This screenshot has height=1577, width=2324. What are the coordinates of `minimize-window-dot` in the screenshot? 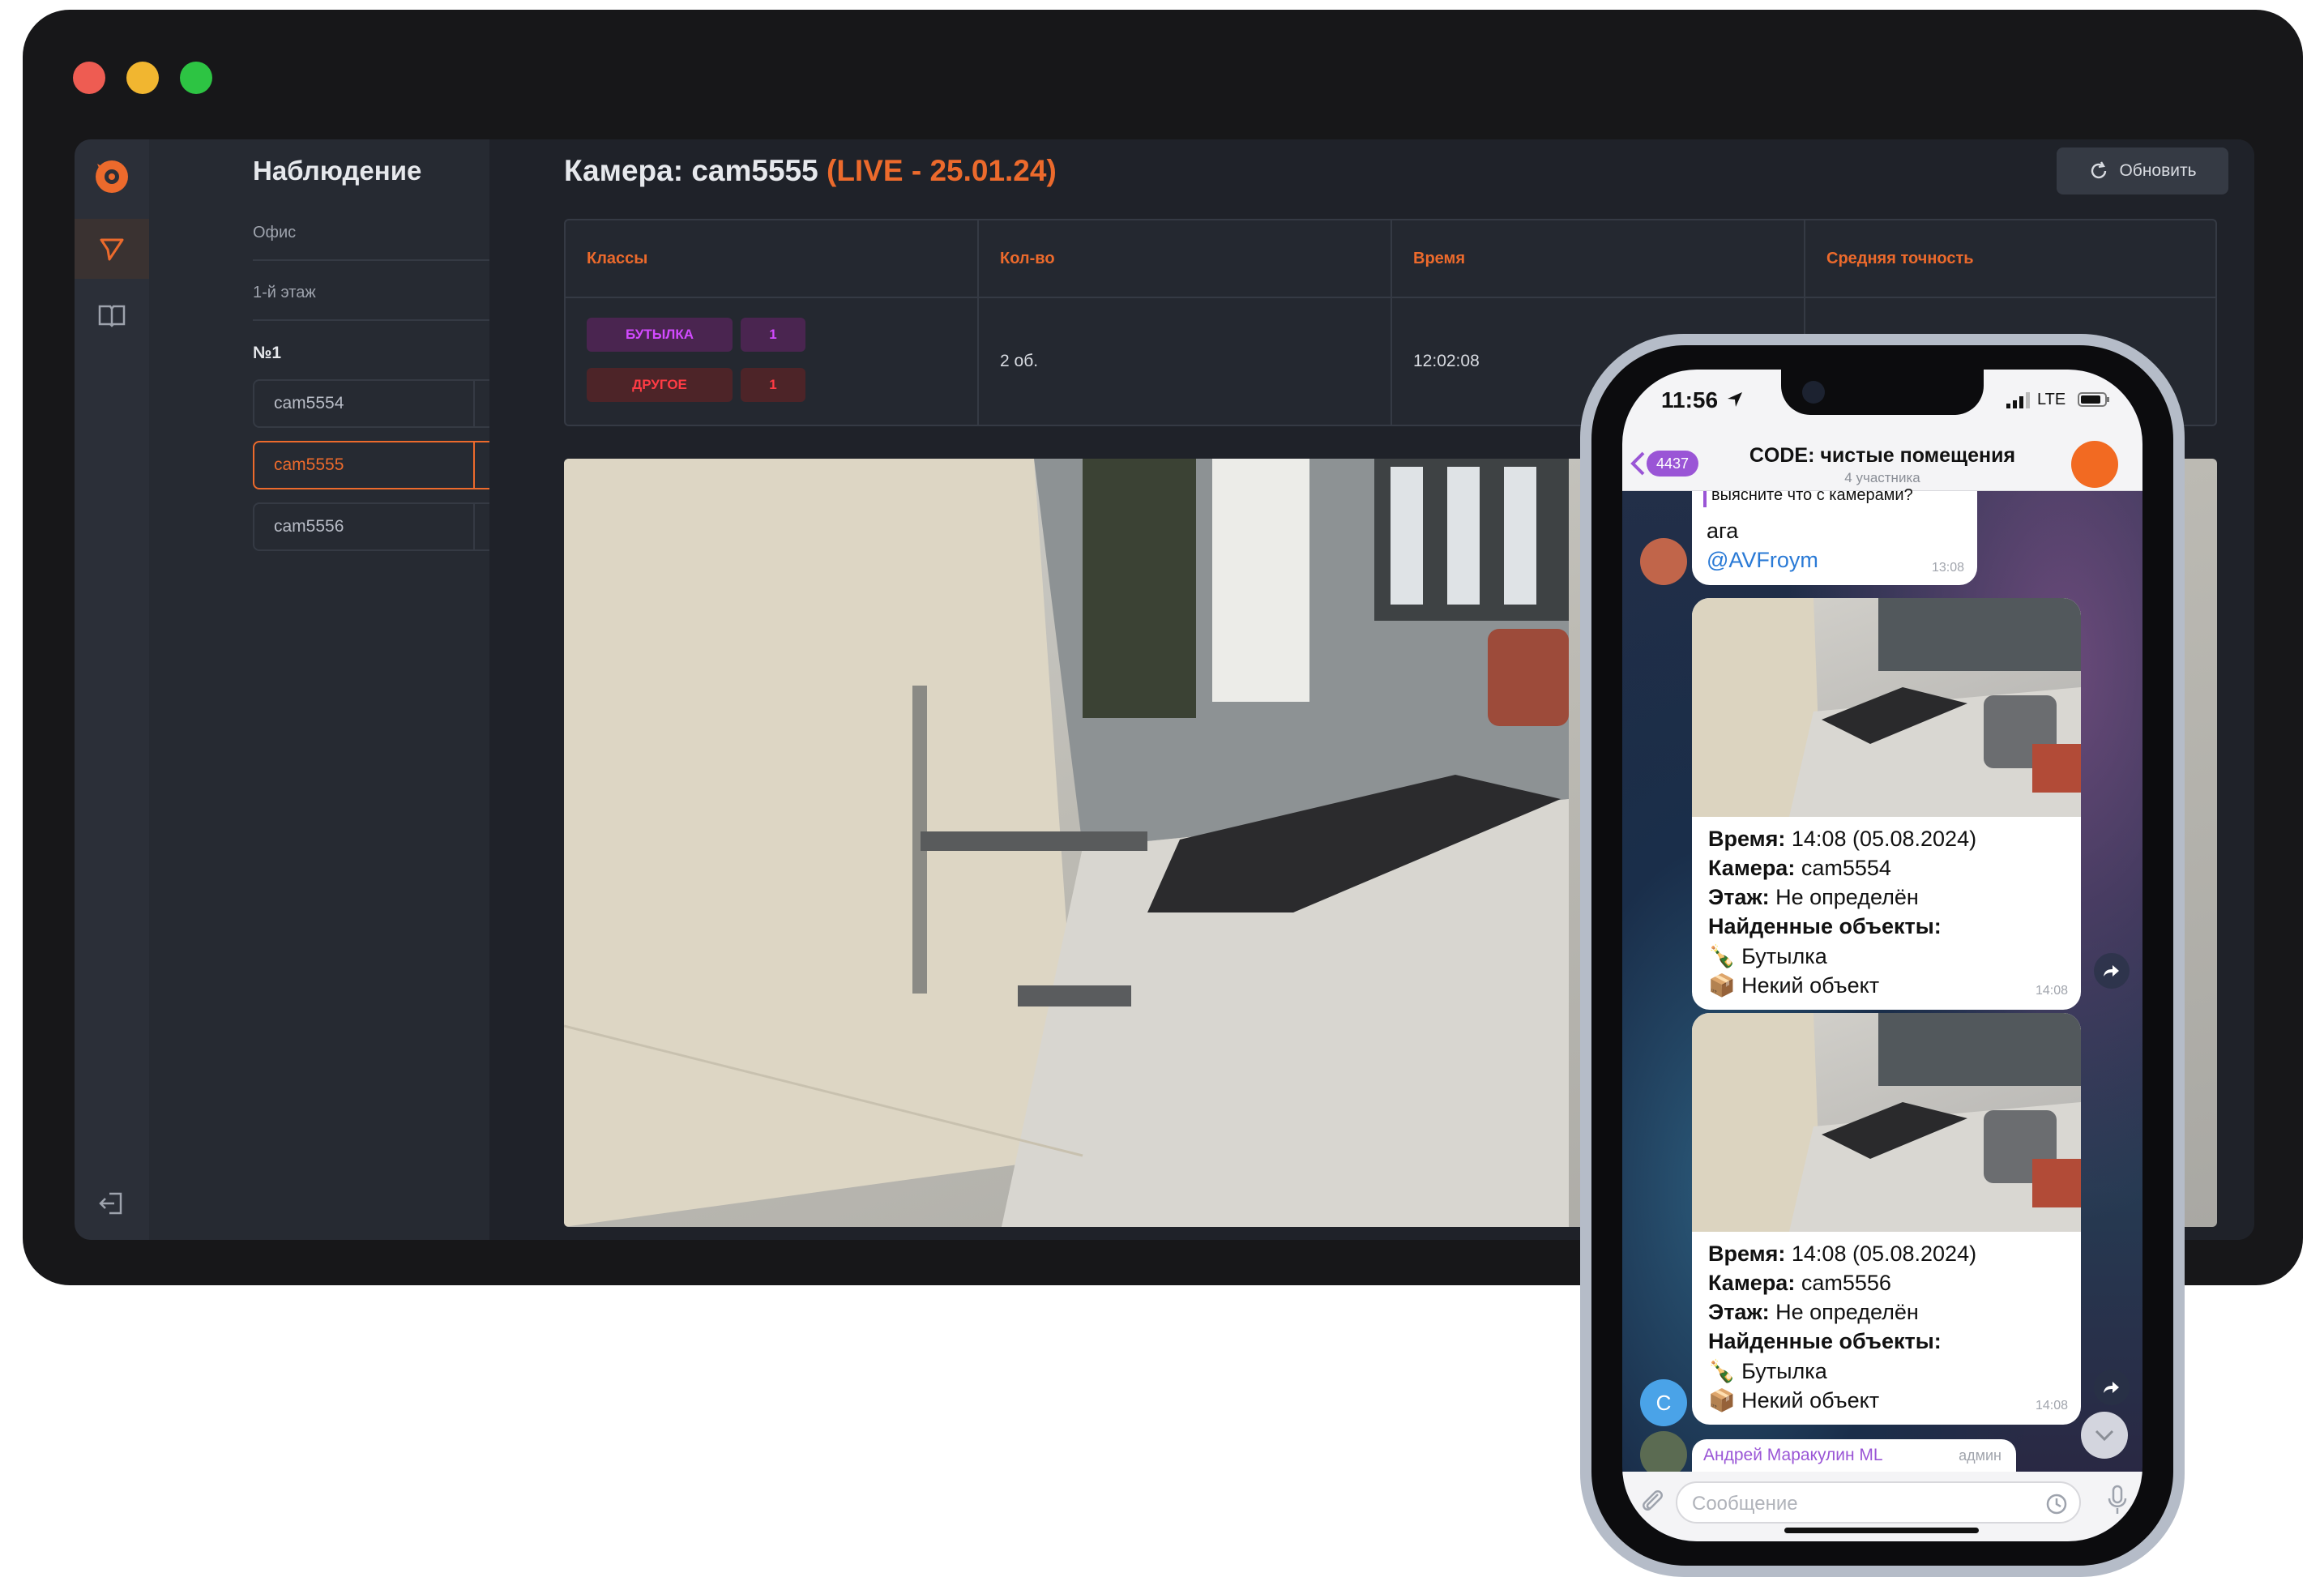 It's located at (142, 78).